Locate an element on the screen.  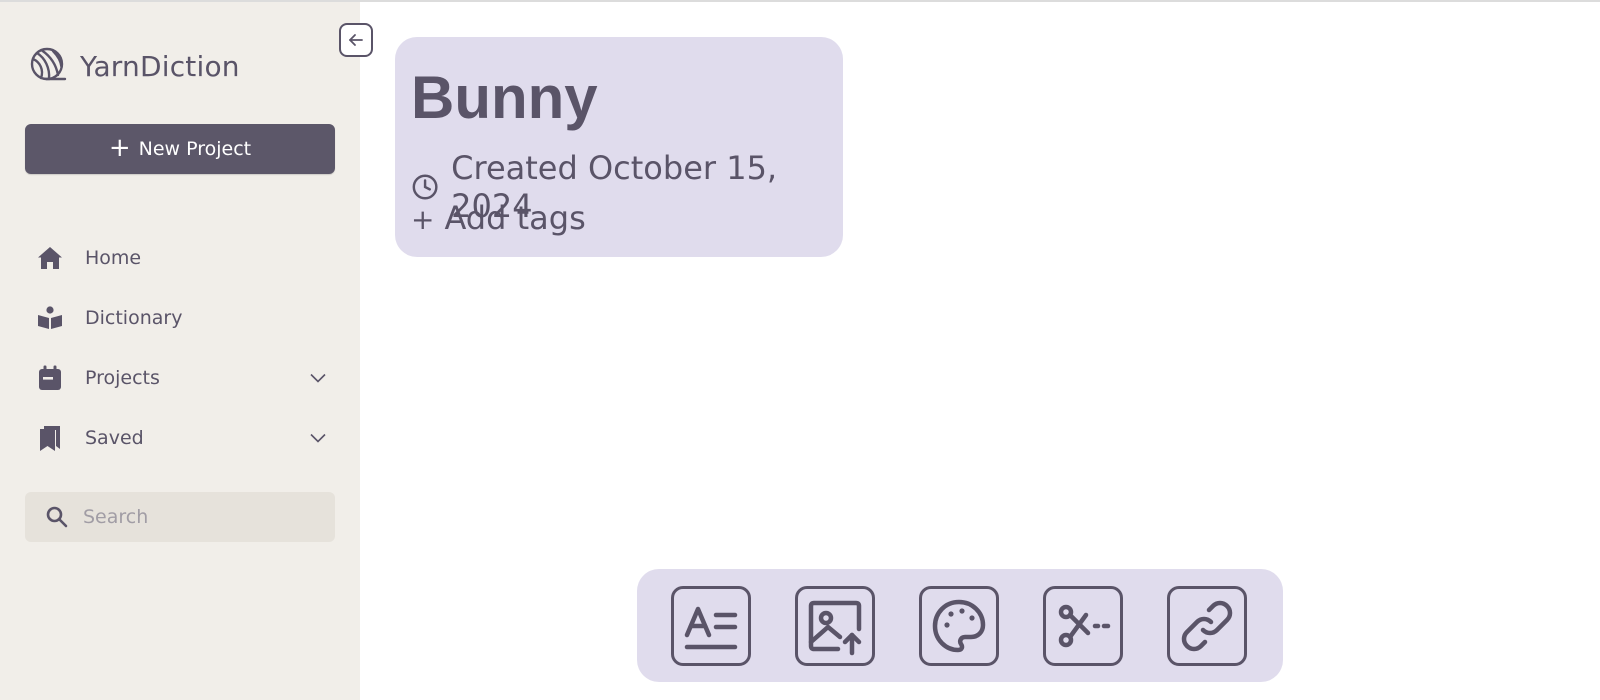
collapse-sidebar-button is located at coordinates (356, 40).